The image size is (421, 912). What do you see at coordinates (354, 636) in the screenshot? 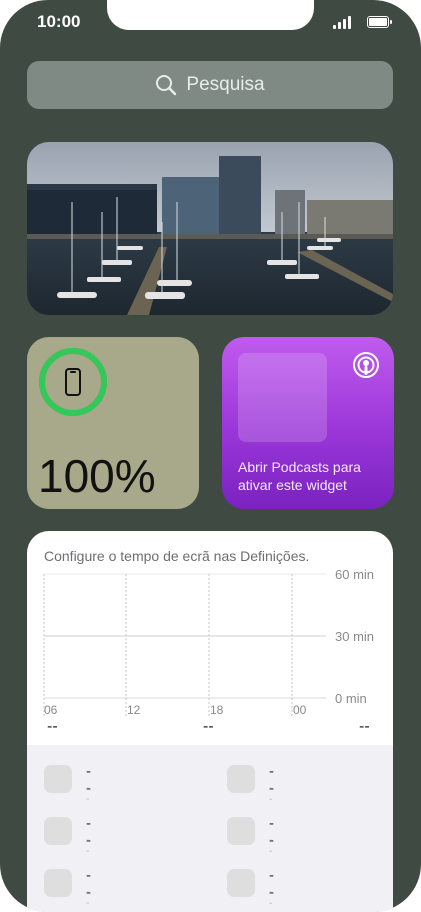
I see `y-tick-30: 30 min` at bounding box center [354, 636].